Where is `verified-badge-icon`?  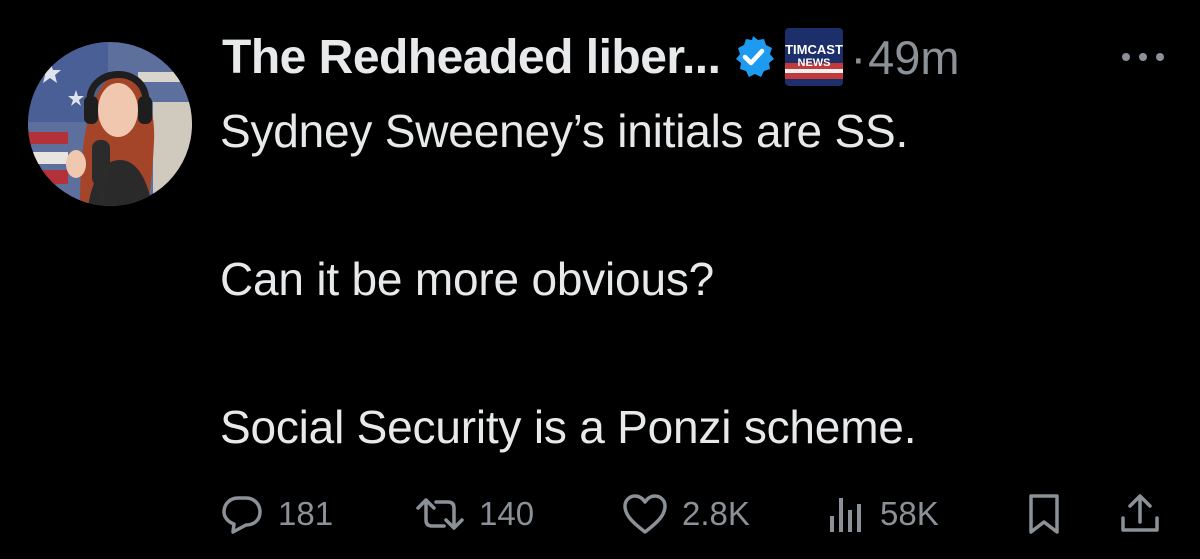
verified-badge-icon is located at coordinates (753, 57).